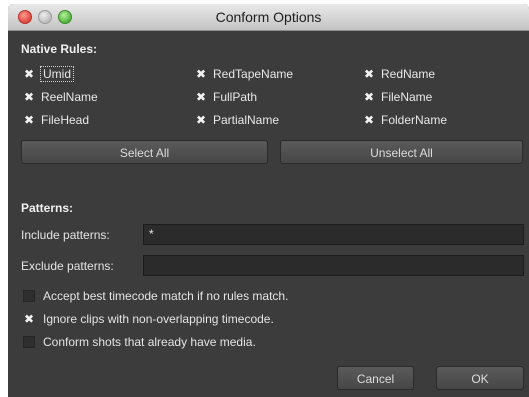 The image size is (529, 397). What do you see at coordinates (65, 120) in the screenshot?
I see `rule-label: FileHead` at bounding box center [65, 120].